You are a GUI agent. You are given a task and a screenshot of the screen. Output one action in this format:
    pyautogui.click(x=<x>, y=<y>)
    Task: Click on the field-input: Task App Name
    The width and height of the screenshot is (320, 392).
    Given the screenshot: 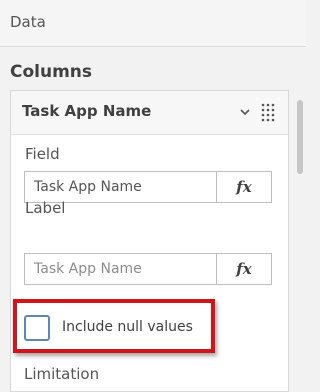 What is the action you would take?
    pyautogui.click(x=88, y=187)
    